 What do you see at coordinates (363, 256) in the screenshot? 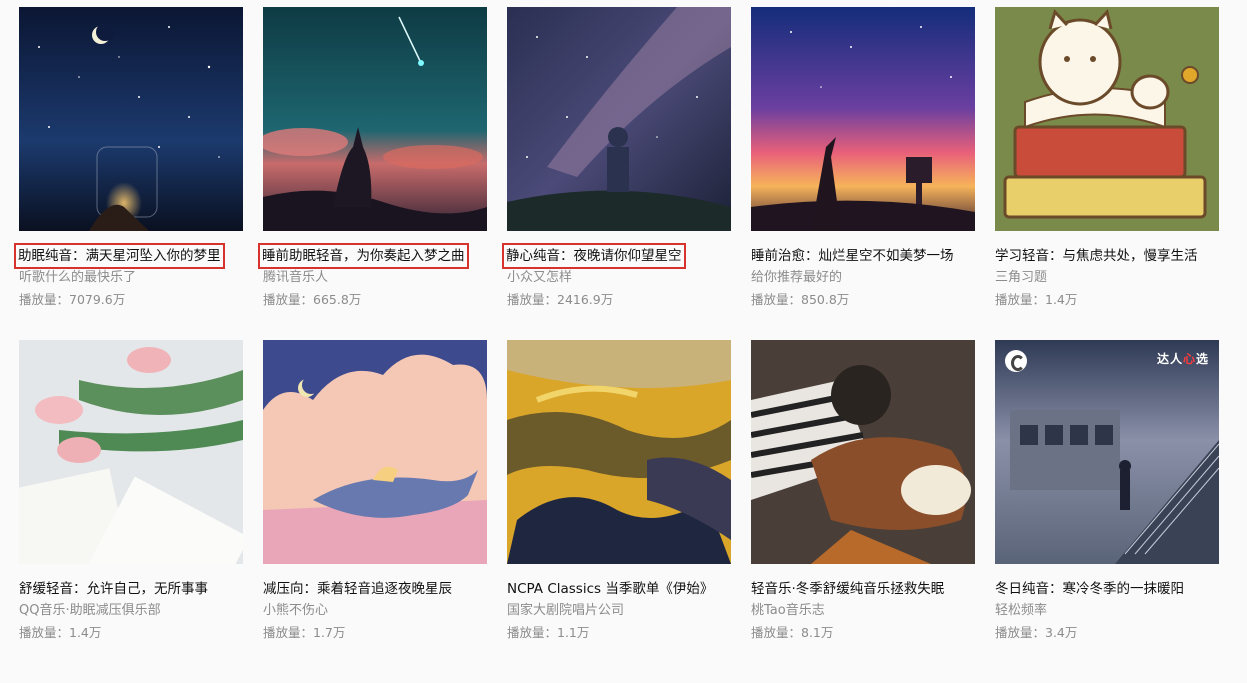
I see `playlist-title: 睡前助眠轻音，为你奏起入梦之曲` at bounding box center [363, 256].